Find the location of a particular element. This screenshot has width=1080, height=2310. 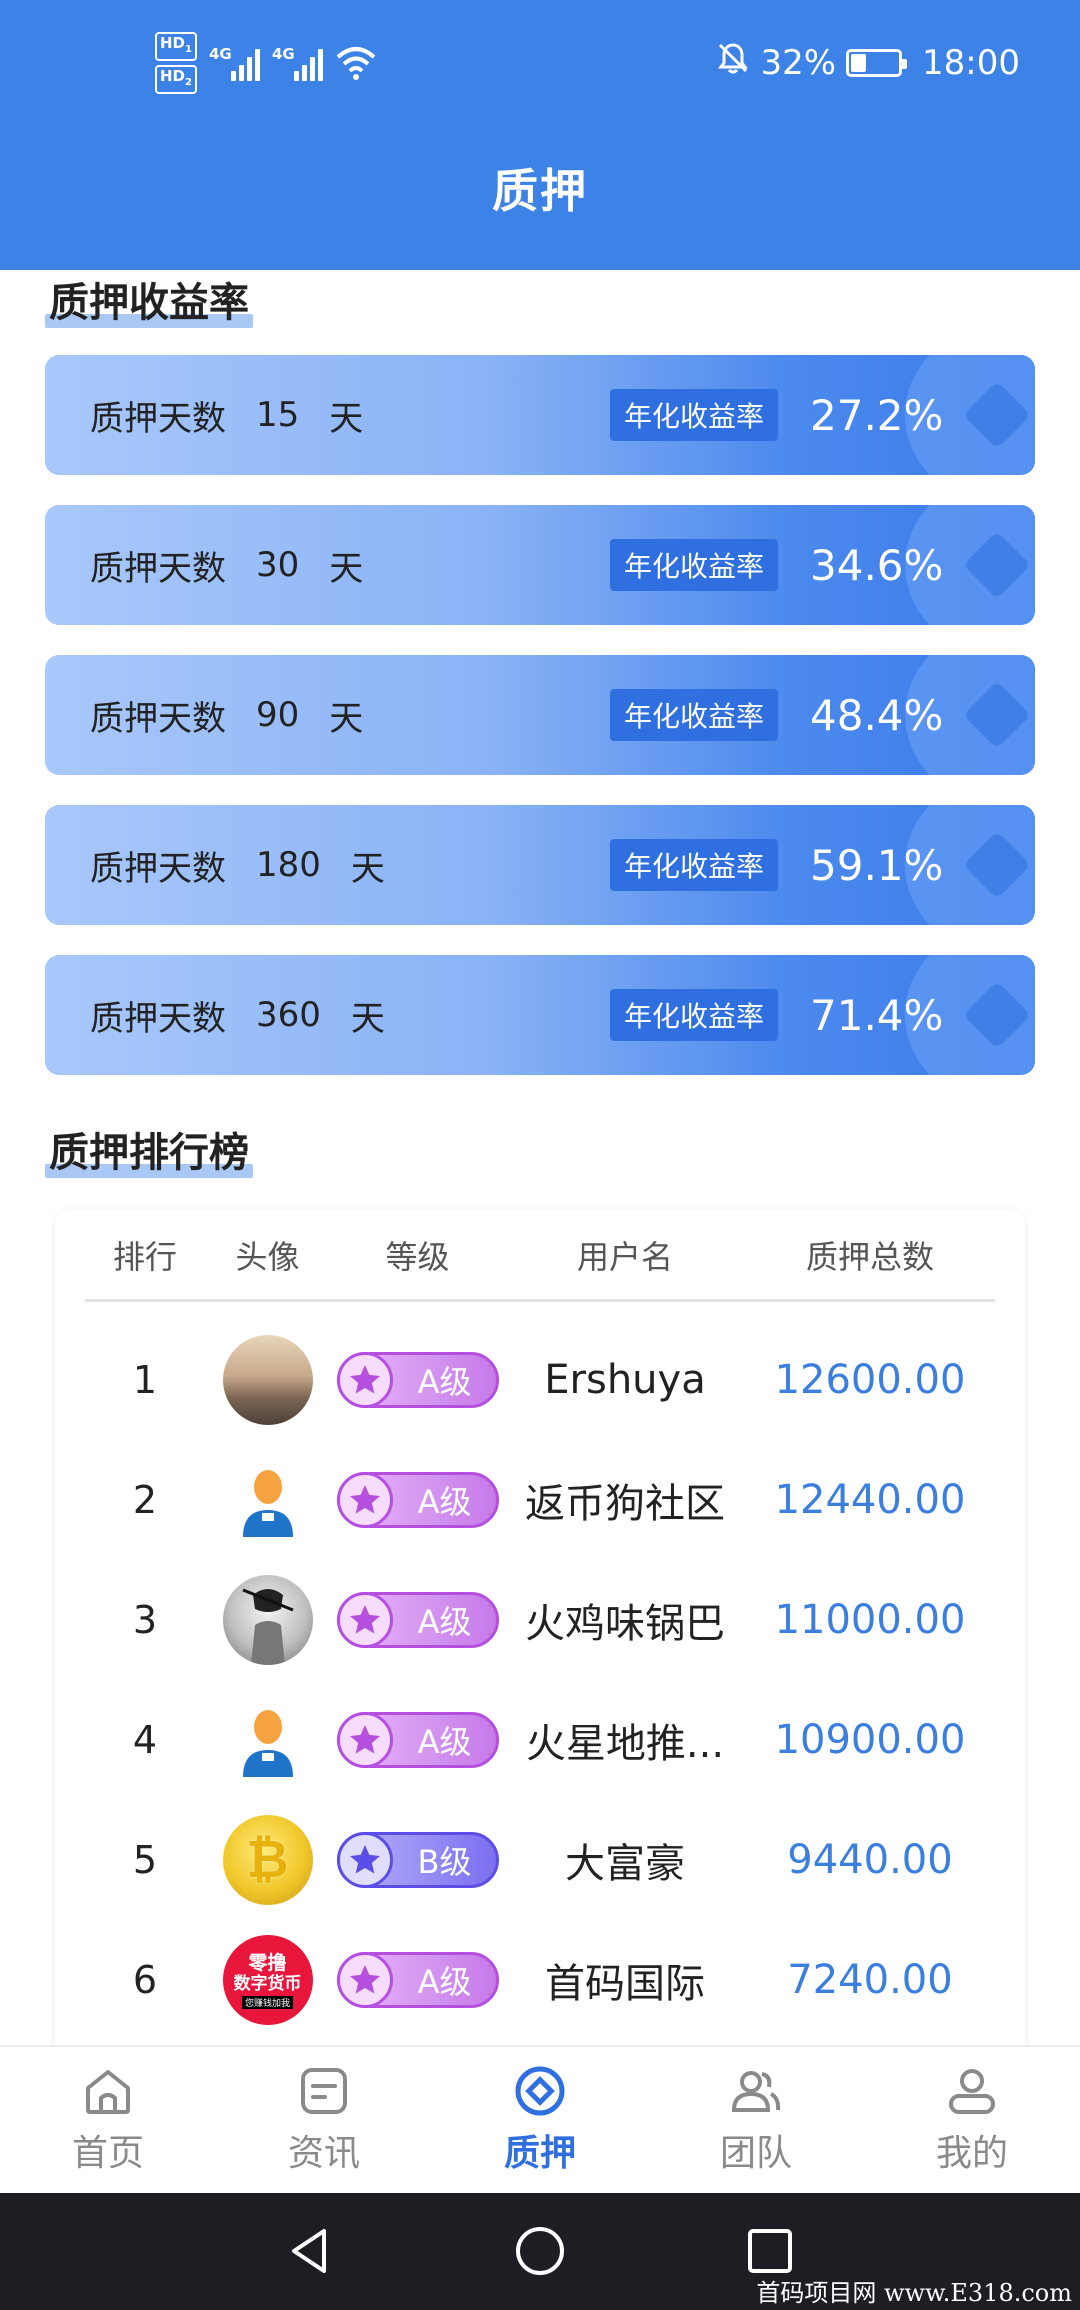

annual-rate-value: 59.1% is located at coordinates (877, 865).